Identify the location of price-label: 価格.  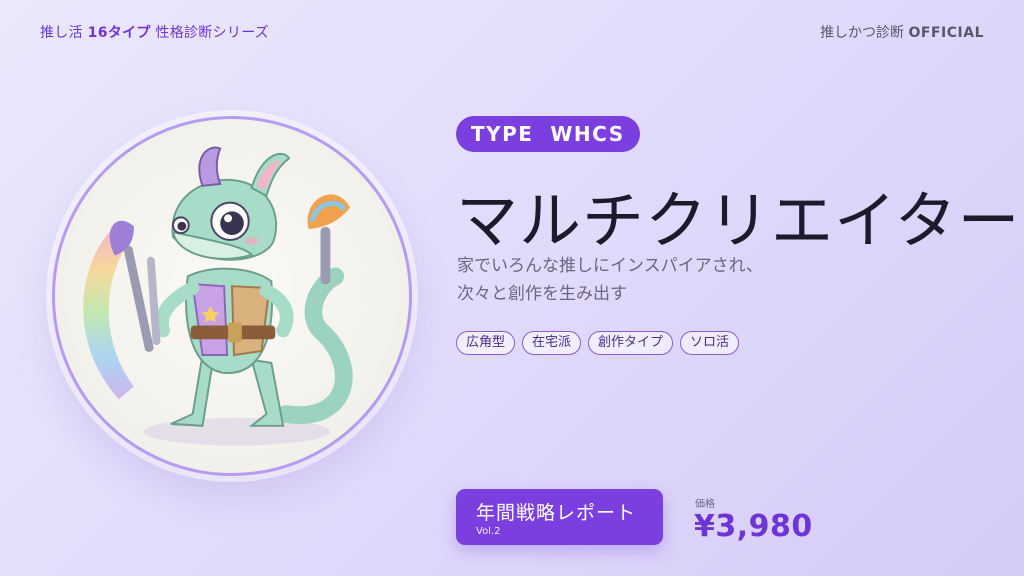
(705, 504).